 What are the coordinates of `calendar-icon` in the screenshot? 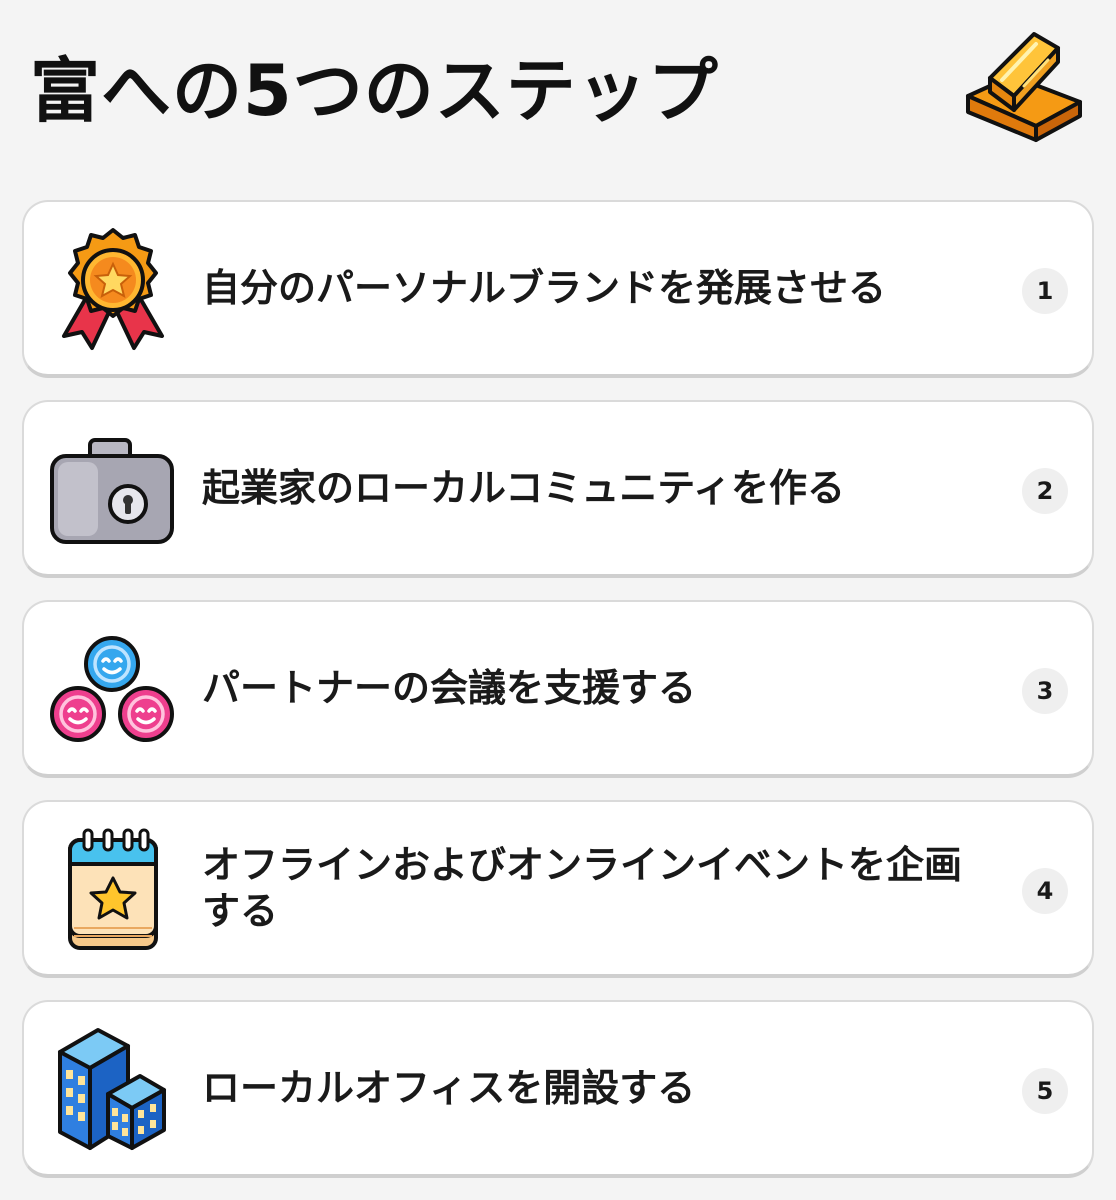 It's located at (113, 889).